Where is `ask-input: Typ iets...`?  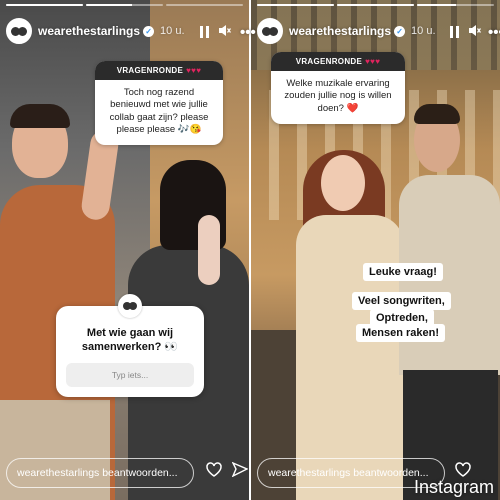 ask-input: Typ iets... is located at coordinates (130, 374).